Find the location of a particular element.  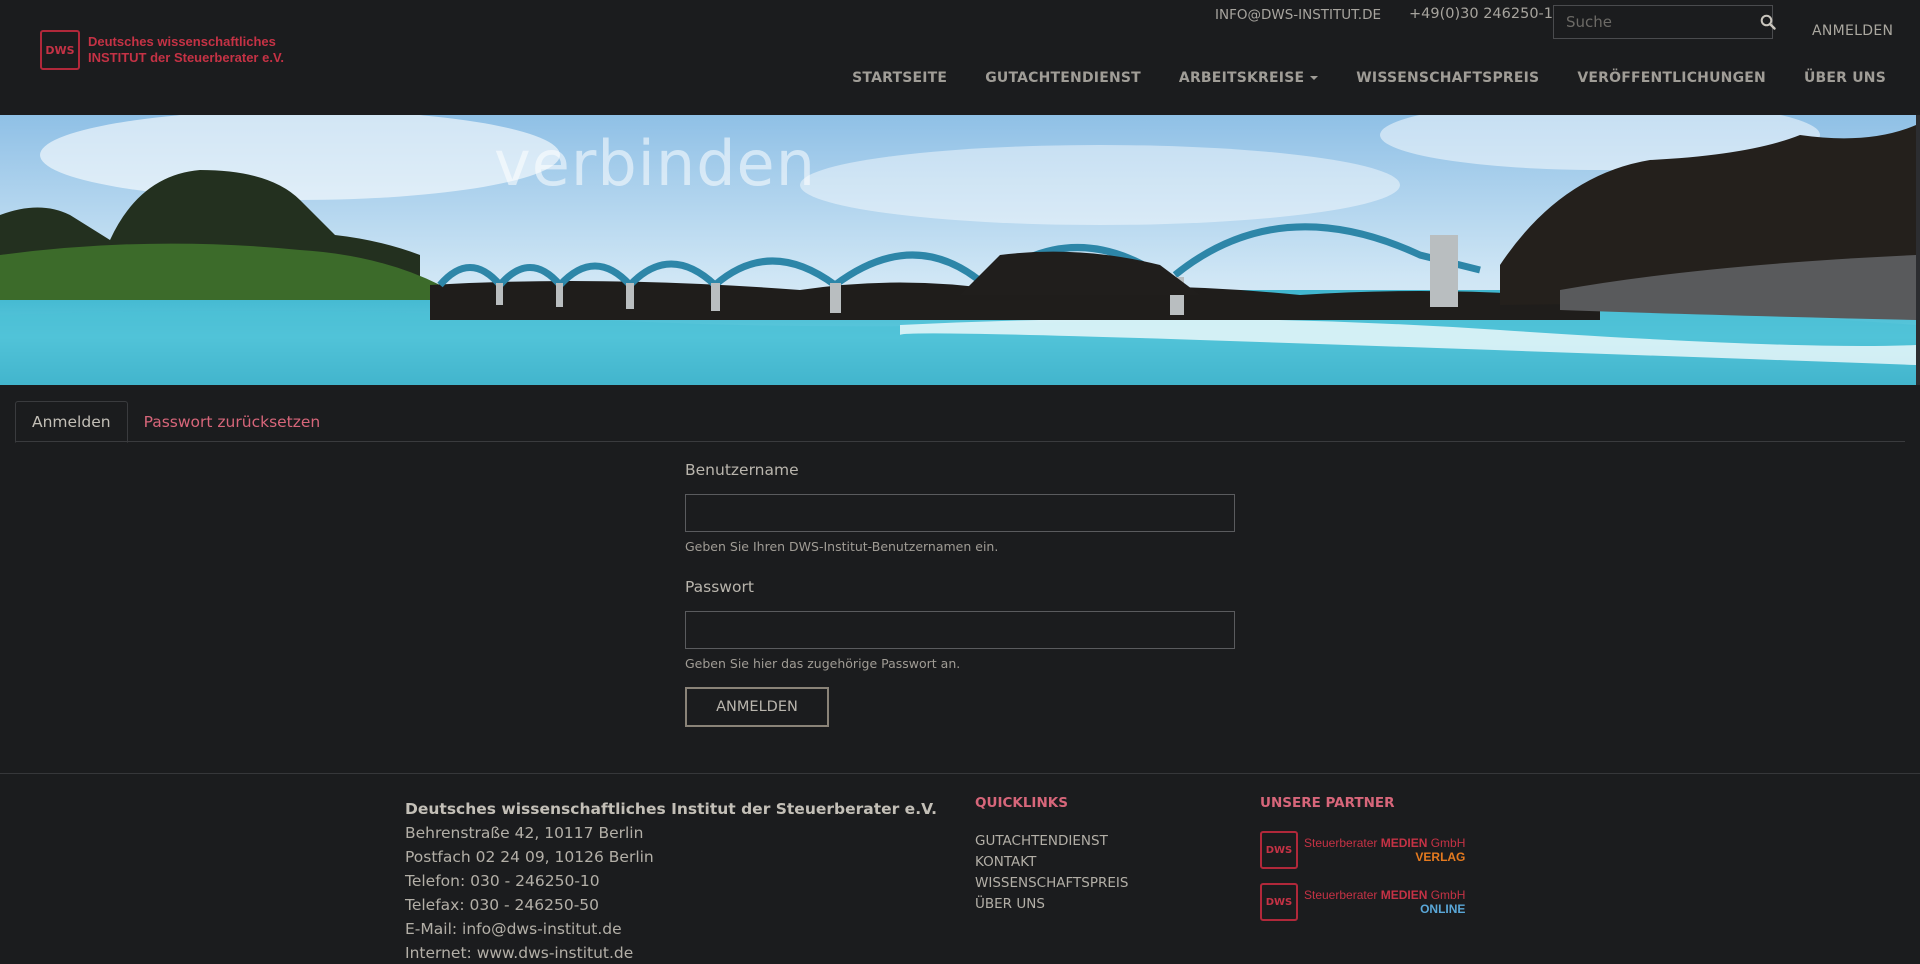

logo-line-1: Deutsches wissenschaftliches is located at coordinates (182, 41).